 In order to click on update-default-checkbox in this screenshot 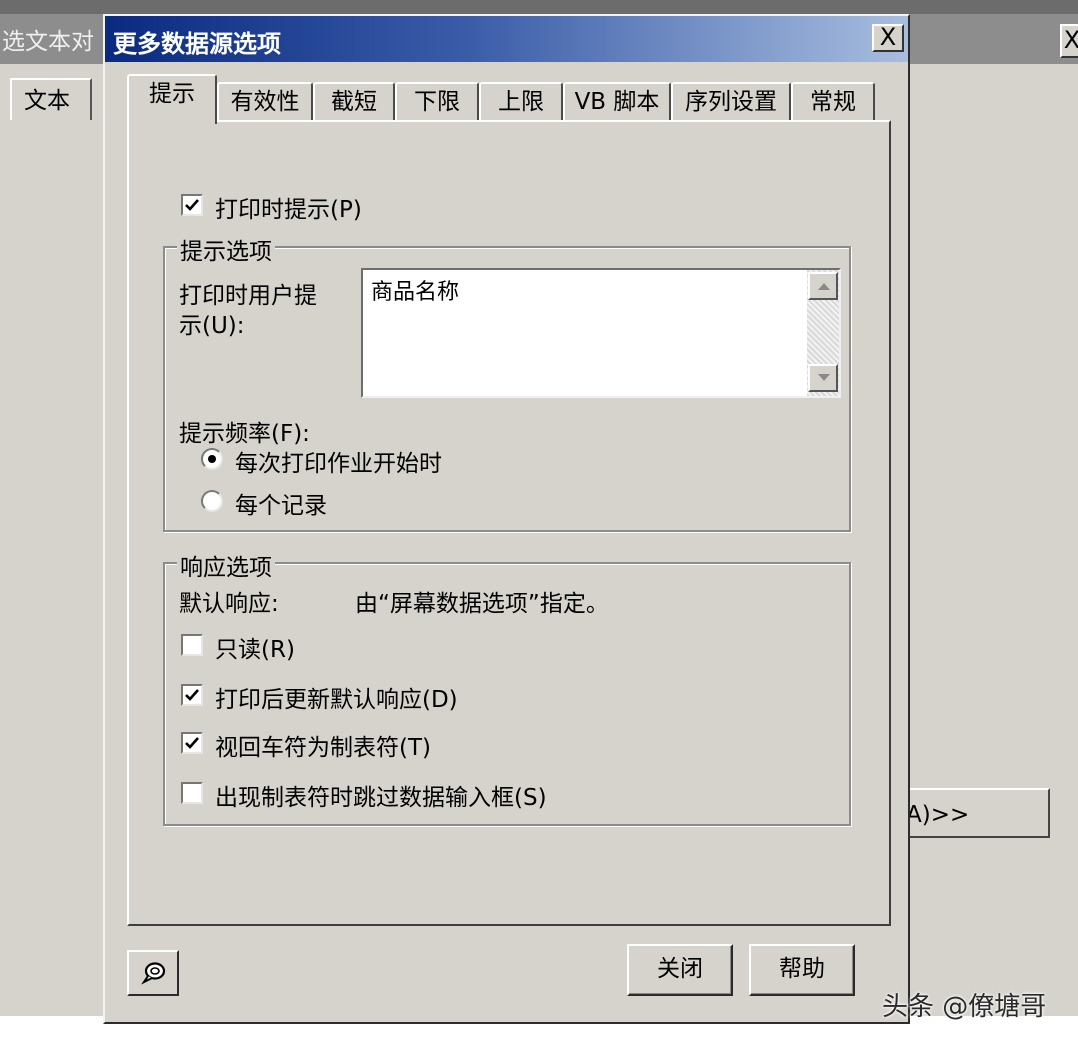, I will do `click(192, 695)`.